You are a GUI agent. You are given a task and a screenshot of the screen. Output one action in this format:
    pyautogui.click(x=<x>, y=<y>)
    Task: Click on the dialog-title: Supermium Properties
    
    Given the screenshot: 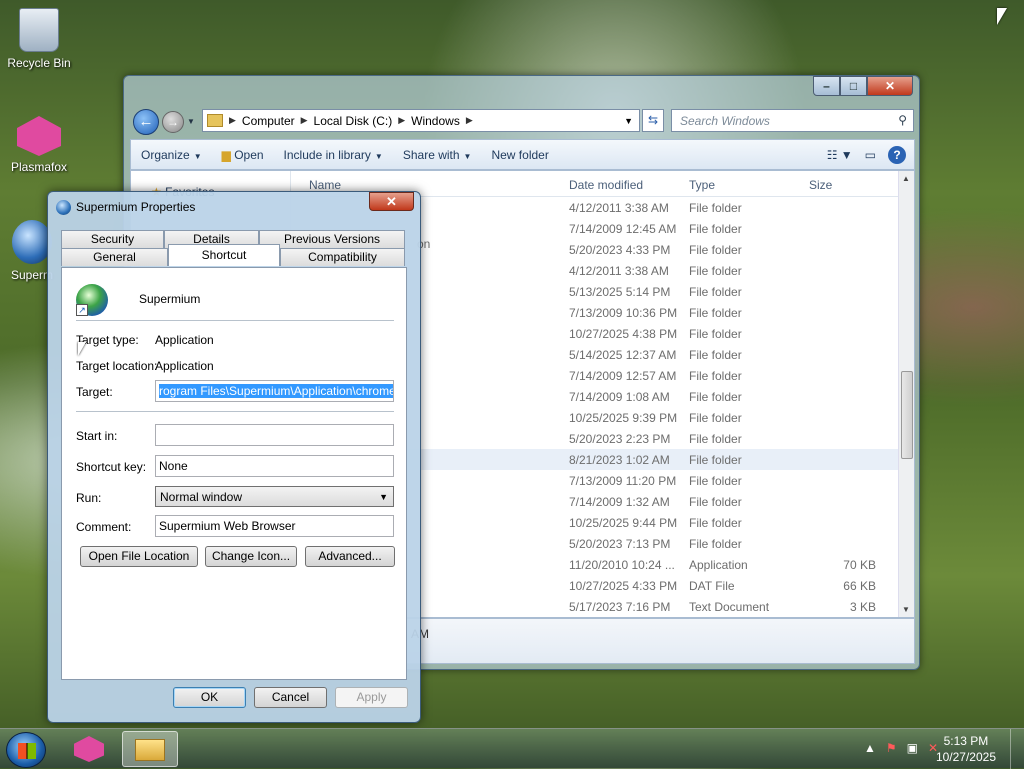 What is the action you would take?
    pyautogui.click(x=136, y=207)
    